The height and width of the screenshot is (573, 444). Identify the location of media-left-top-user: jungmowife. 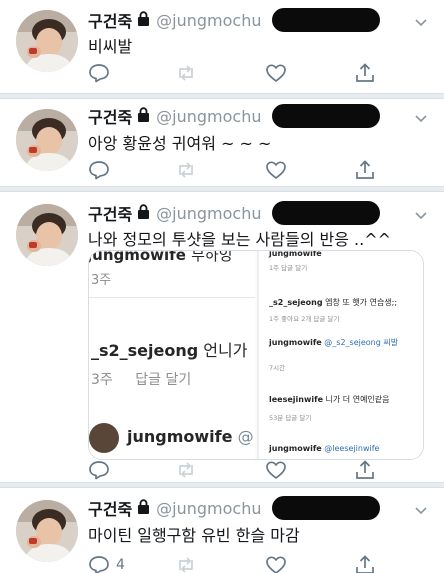
(137, 257).